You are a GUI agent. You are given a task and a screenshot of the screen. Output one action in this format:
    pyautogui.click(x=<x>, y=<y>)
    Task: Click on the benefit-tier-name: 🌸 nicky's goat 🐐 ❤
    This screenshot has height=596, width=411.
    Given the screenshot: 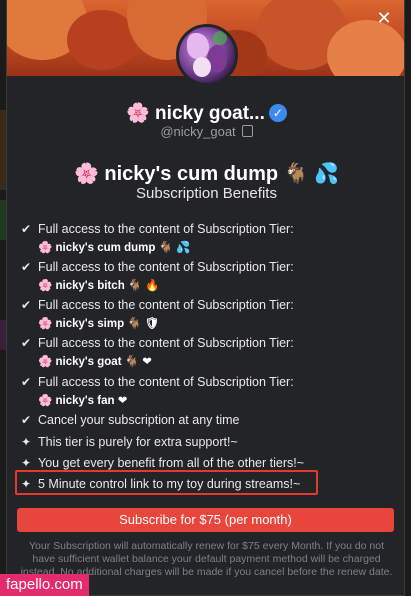 What is the action you would take?
    pyautogui.click(x=95, y=362)
    